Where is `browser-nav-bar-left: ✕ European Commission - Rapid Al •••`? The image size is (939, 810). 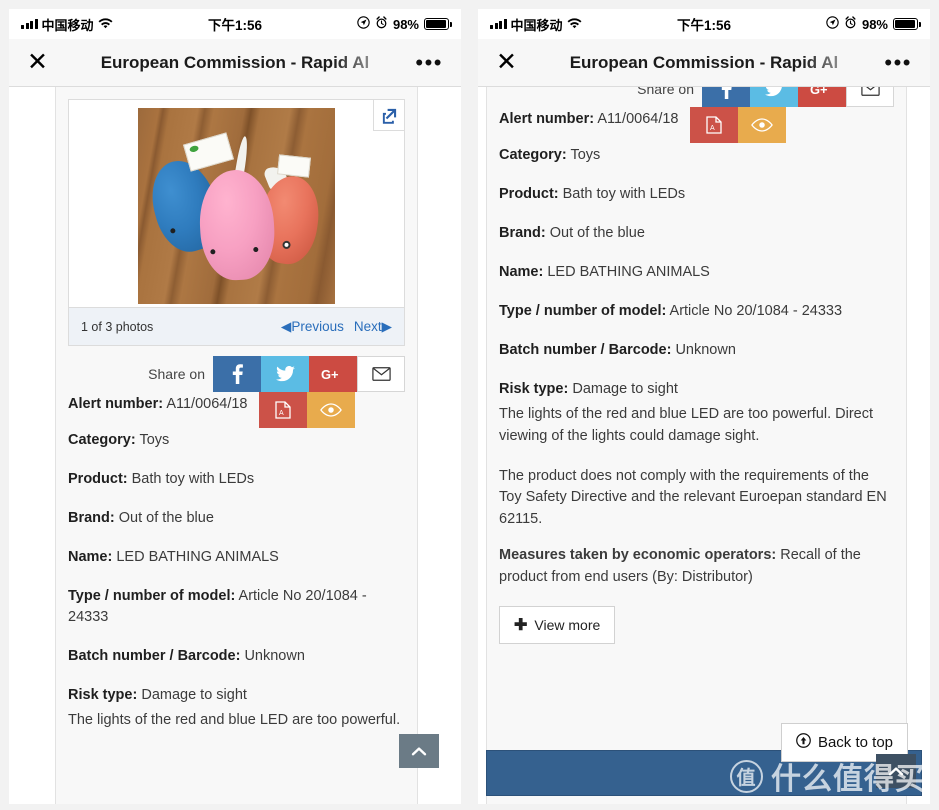
browser-nav-bar-left: ✕ European Commission - Rapid Al ••• is located at coordinates (235, 63).